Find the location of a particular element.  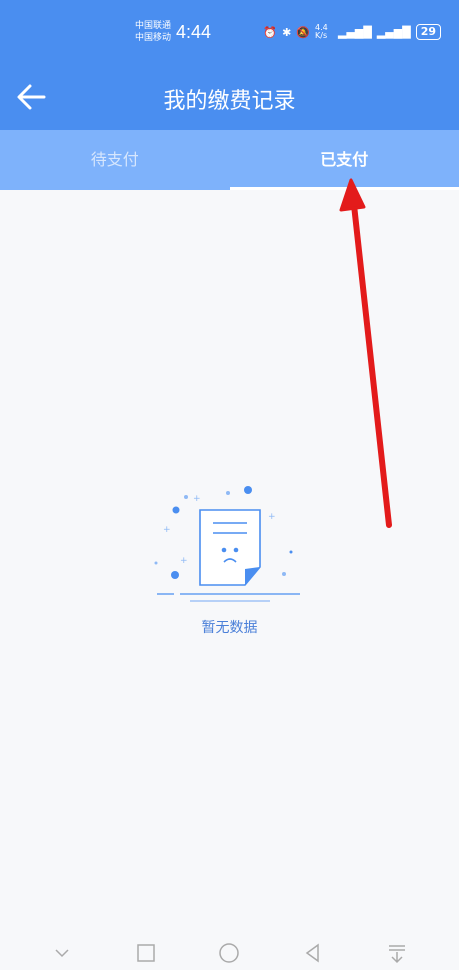

status-icons: ⏰ ✱ 🔕 4.4 K/s ▂▄▆█ ▂▄▆█ 29 is located at coordinates (352, 32).